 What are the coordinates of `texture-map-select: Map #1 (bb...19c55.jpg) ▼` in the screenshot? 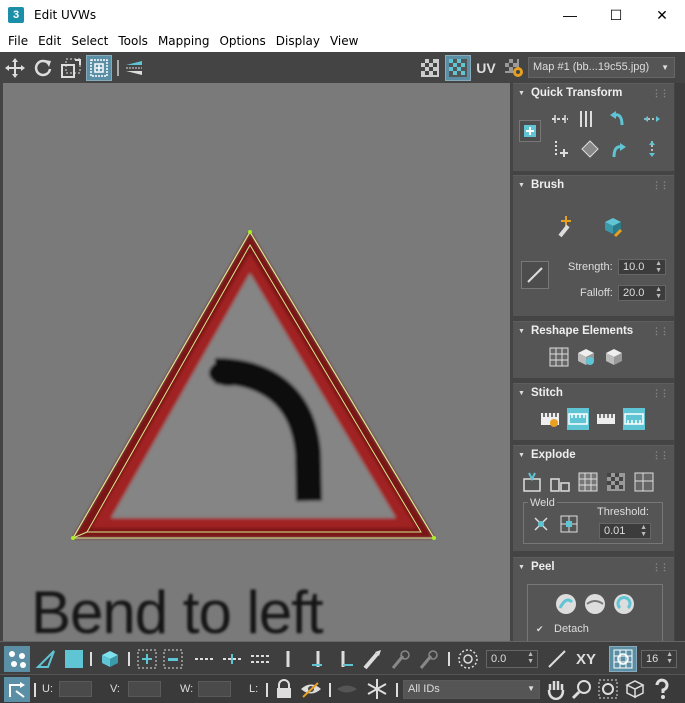 It's located at (601, 67).